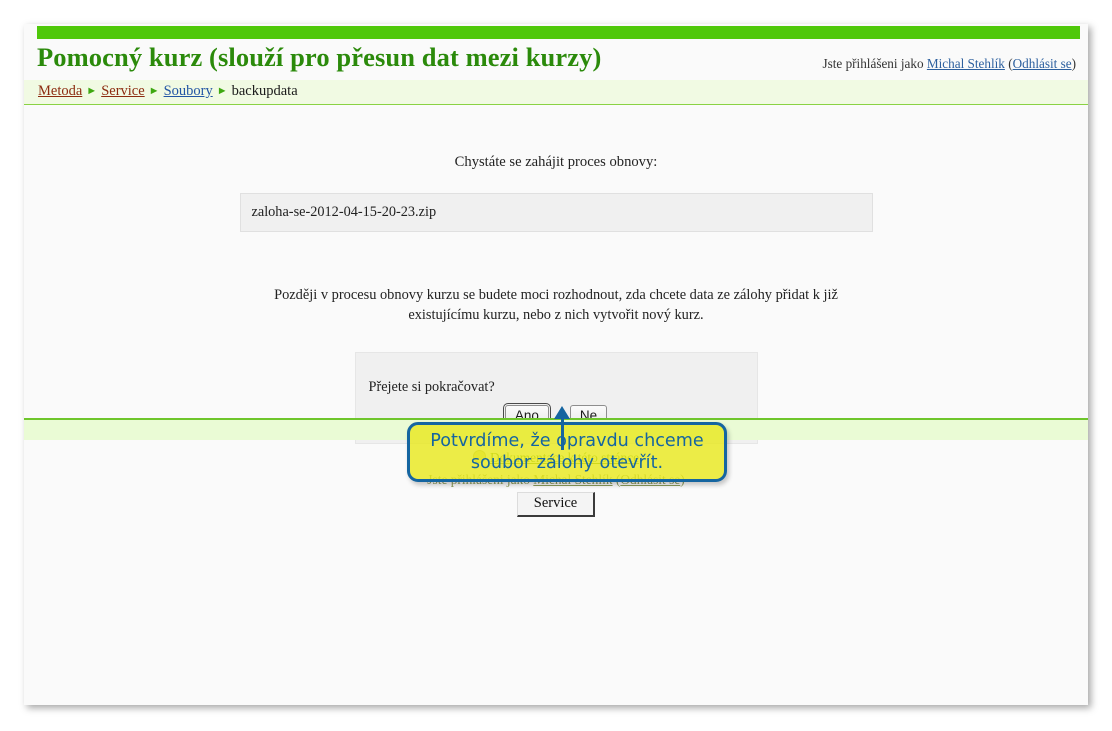 Image resolution: width=1112 pixels, height=731 pixels. I want to click on header-logout-link: Odhlásit se, so click(1042, 63).